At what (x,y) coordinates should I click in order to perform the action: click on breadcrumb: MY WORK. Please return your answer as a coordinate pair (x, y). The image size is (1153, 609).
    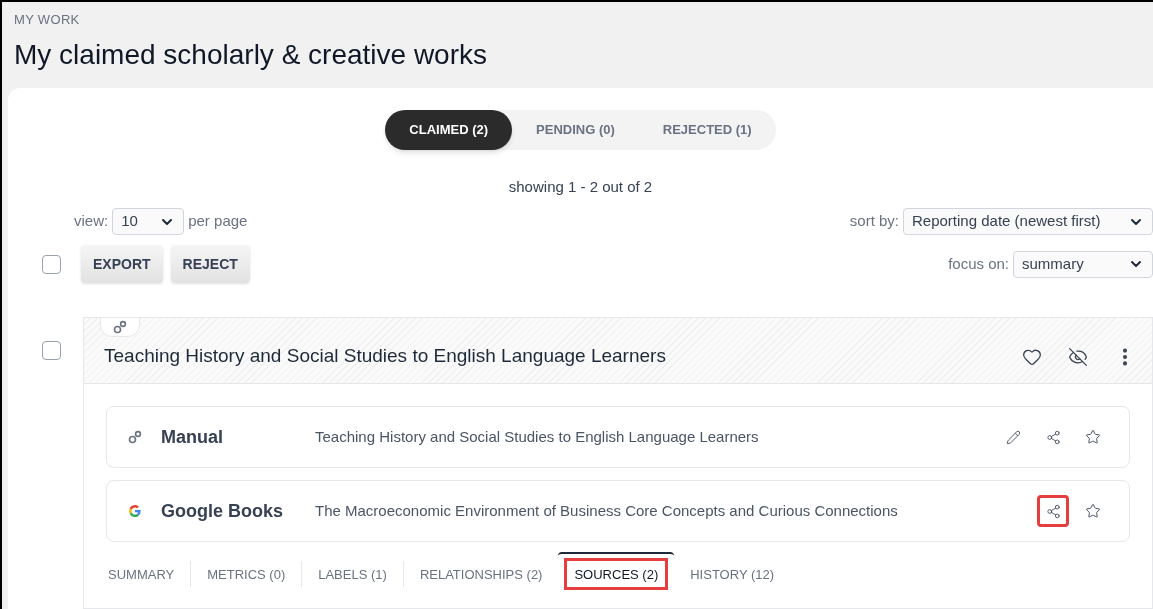
    Looking at the image, I should click on (47, 20).